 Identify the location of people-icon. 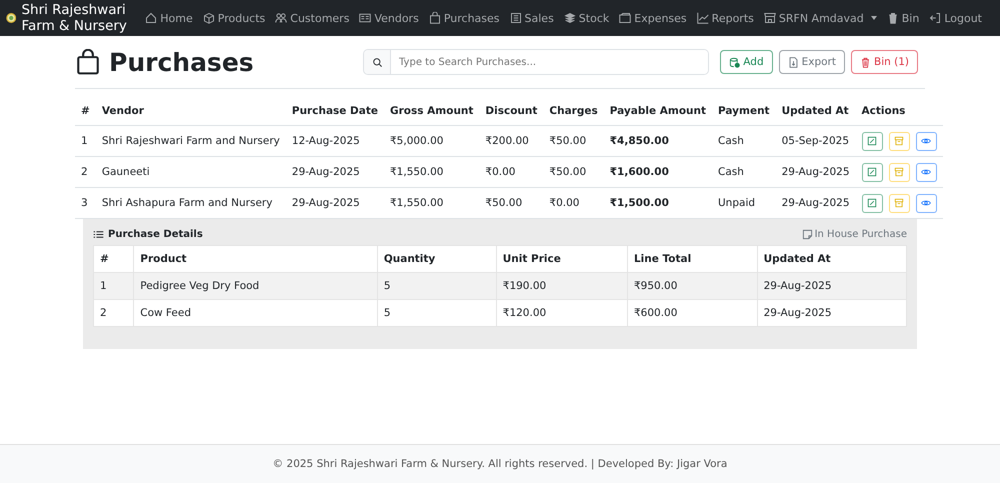
(281, 18).